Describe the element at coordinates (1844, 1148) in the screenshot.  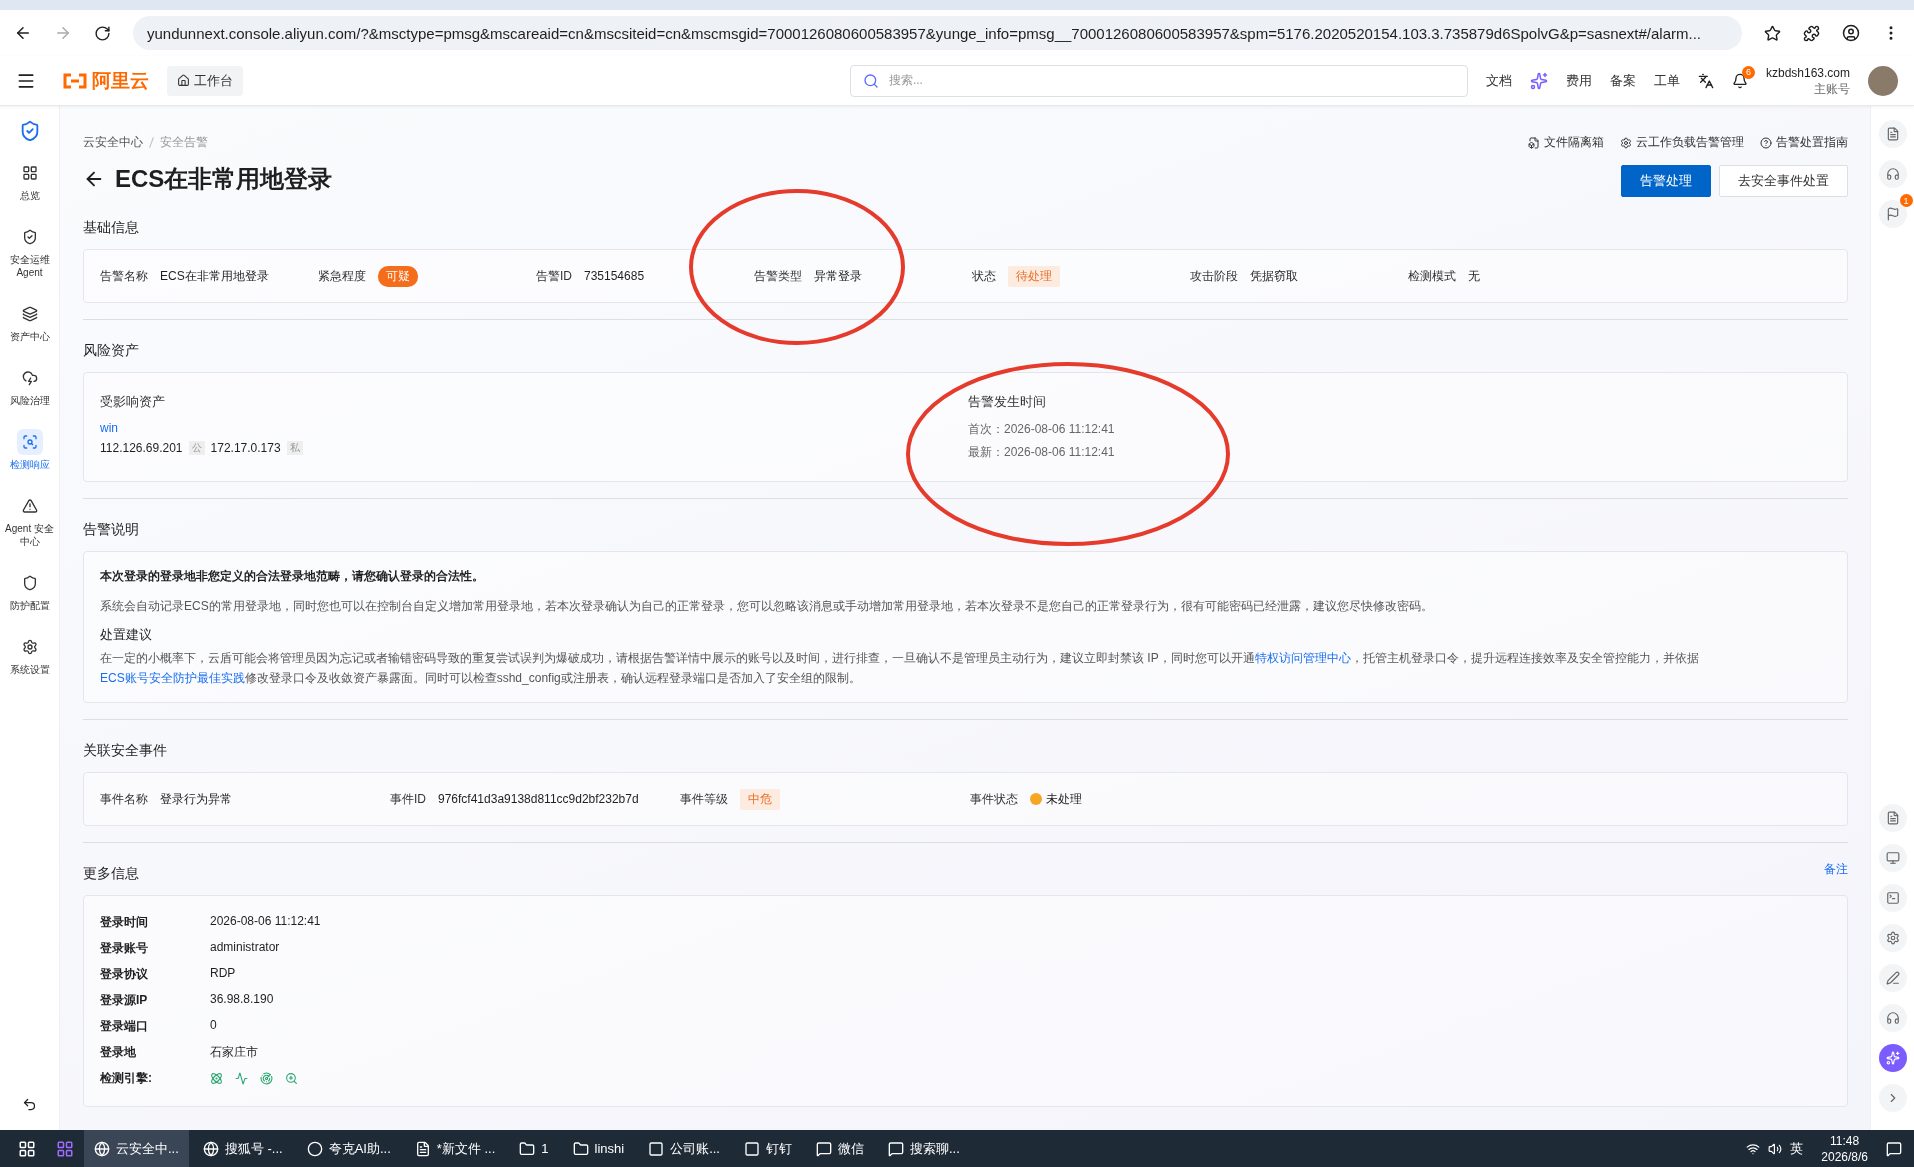
I see `clock: 11:48 2026/8/6` at that location.